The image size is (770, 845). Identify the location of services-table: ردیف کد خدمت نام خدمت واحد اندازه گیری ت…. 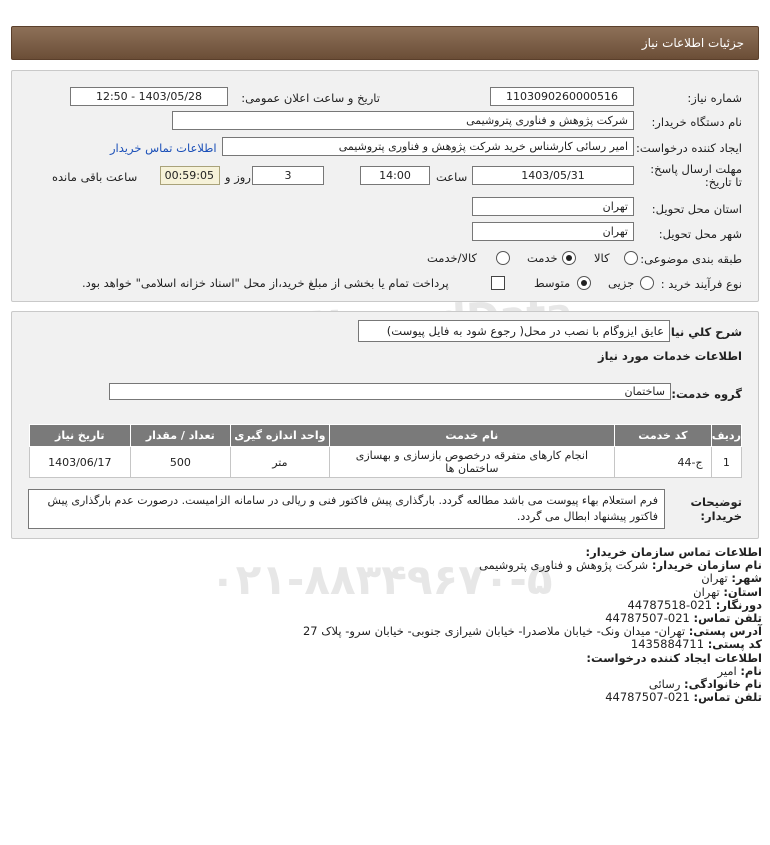
(386, 451).